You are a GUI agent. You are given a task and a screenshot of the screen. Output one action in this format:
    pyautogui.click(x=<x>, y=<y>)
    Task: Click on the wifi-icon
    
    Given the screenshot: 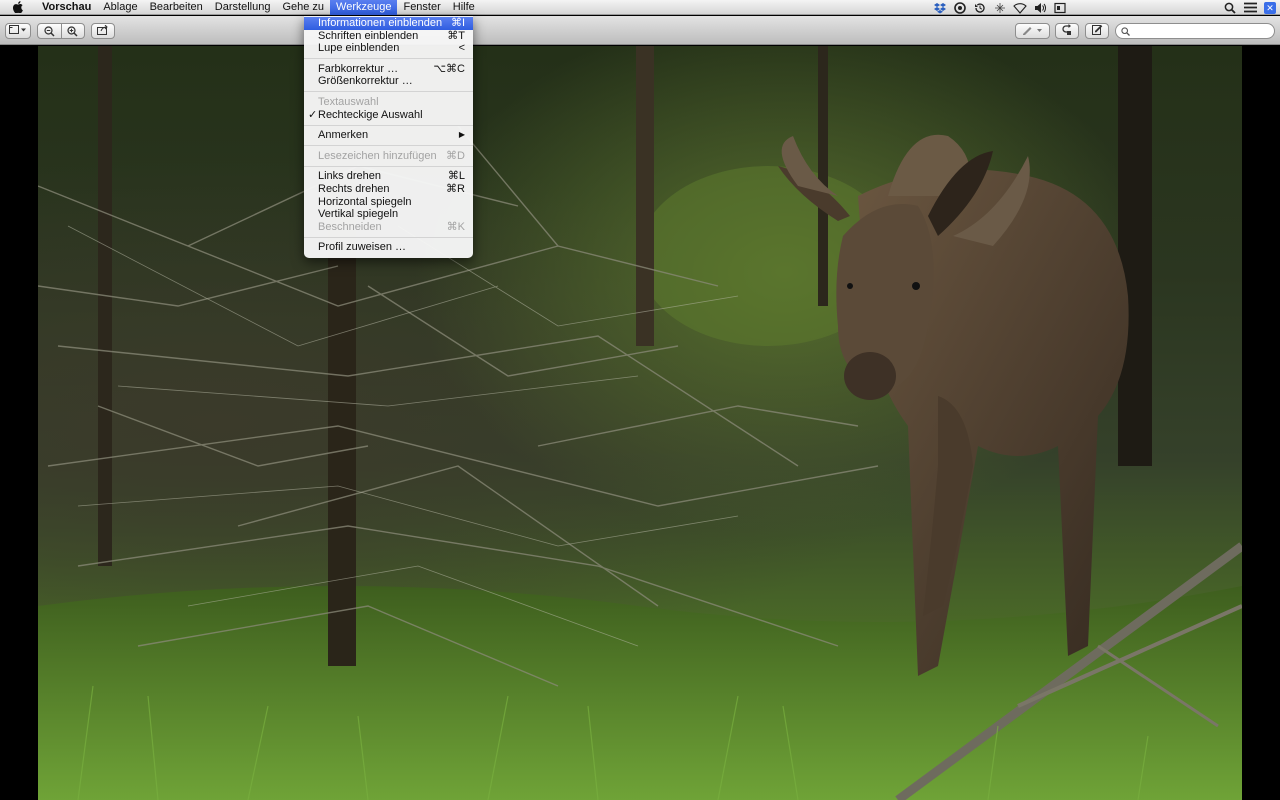 What is the action you would take?
    pyautogui.click(x=1020, y=7)
    